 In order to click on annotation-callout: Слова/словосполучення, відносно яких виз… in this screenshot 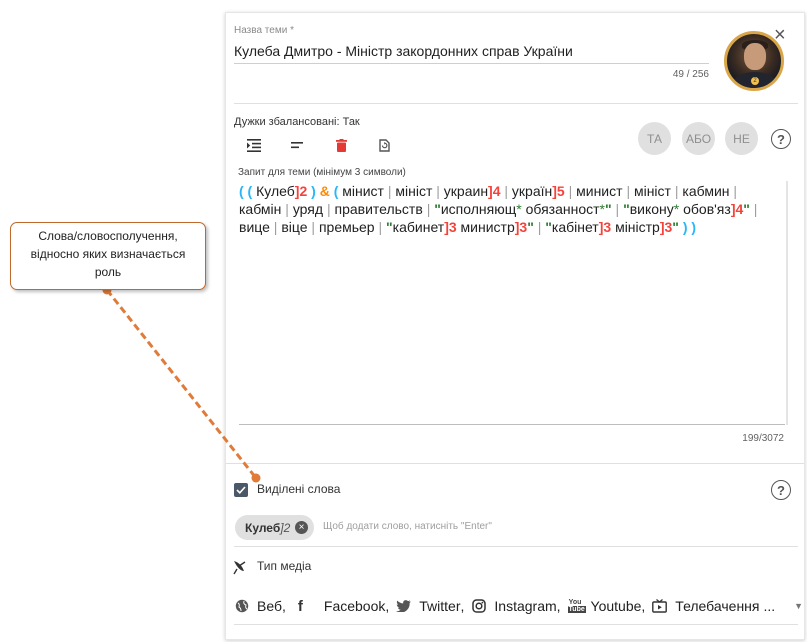, I will do `click(108, 256)`.